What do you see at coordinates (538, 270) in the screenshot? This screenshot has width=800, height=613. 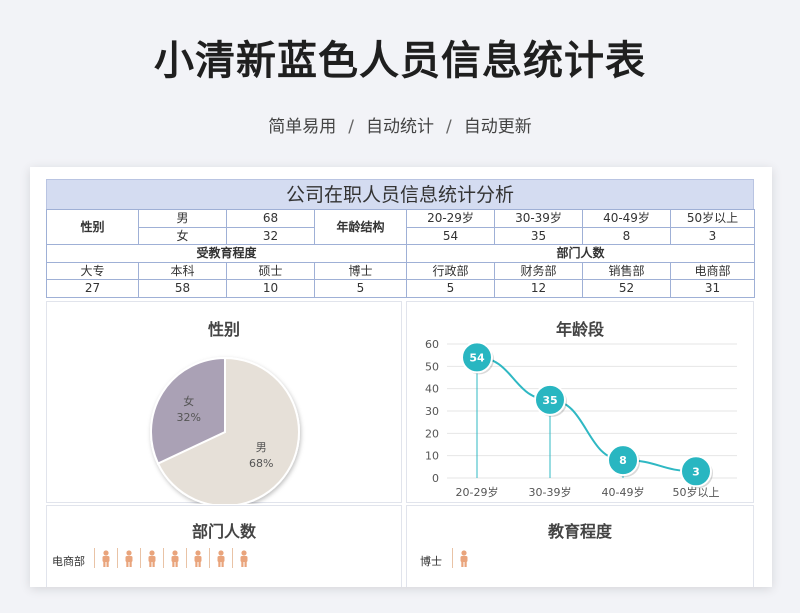 I see `department-header-cell: 财务部` at bounding box center [538, 270].